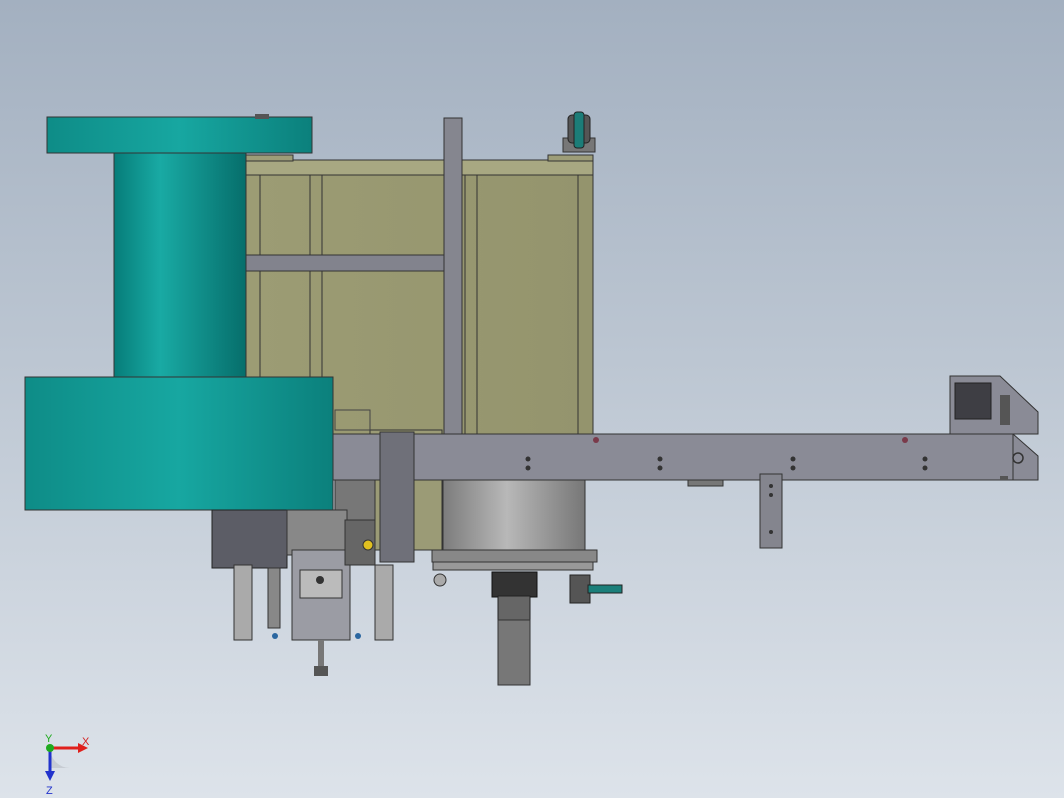 This screenshot has height=798, width=1064. What do you see at coordinates (67, 765) in the screenshot?
I see `axis-triad: X Y Z` at bounding box center [67, 765].